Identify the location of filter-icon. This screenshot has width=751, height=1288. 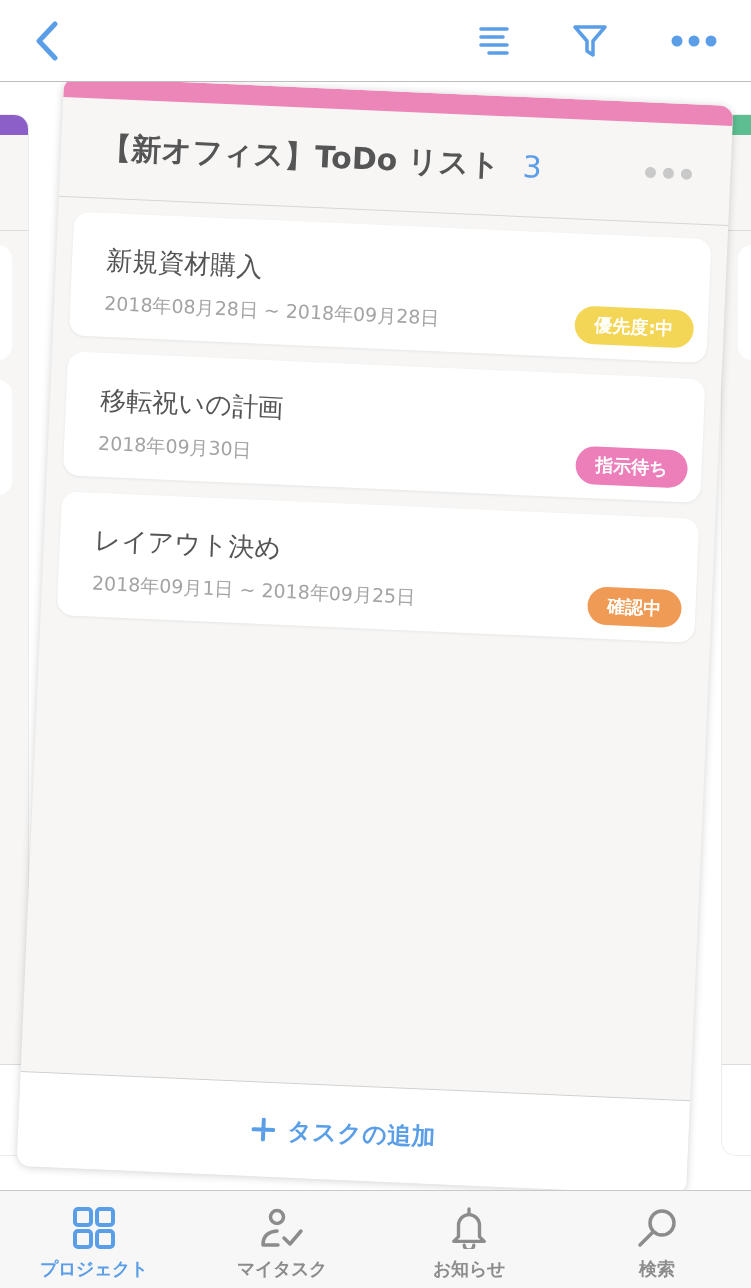
(590, 40).